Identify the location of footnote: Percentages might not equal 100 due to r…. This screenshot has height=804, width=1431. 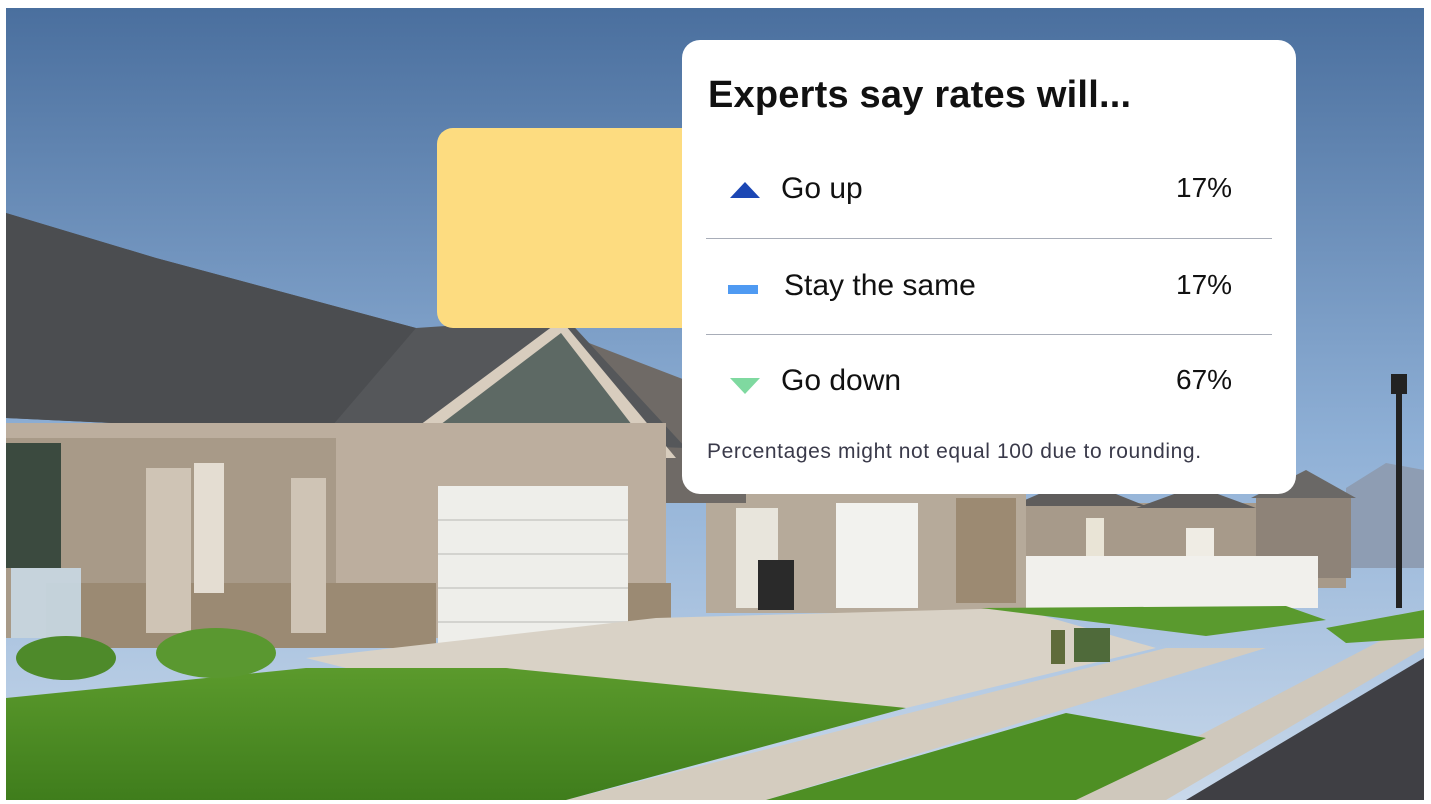
(954, 451).